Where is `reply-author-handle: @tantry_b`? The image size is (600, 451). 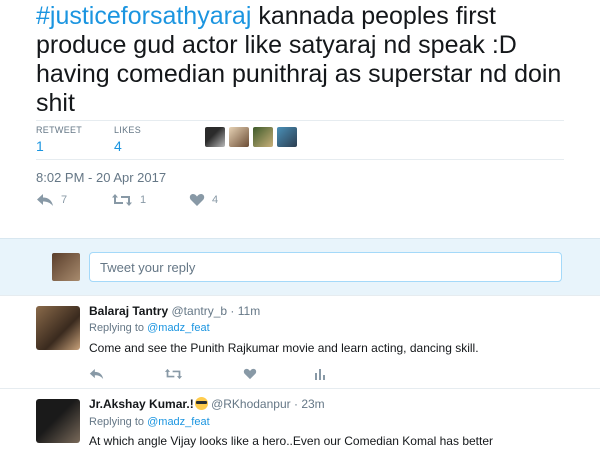 reply-author-handle: @tantry_b is located at coordinates (200, 311).